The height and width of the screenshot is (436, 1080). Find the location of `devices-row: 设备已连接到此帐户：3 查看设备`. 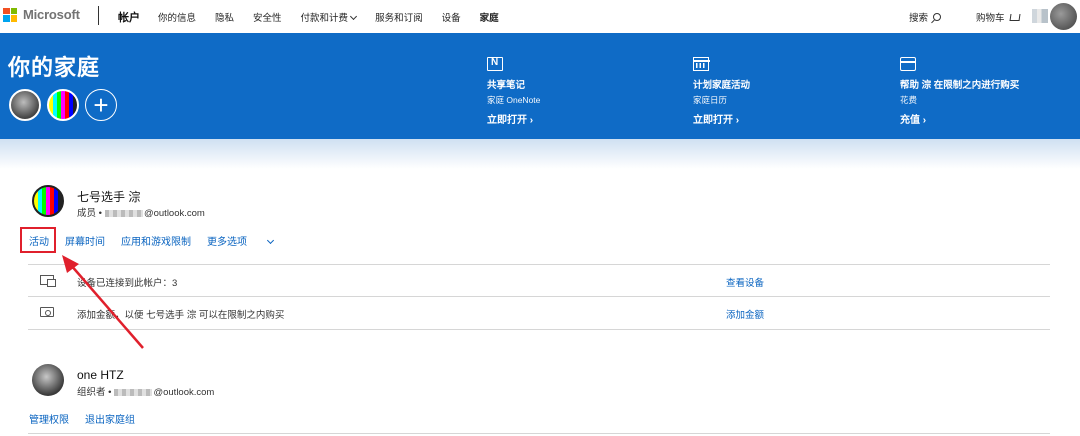

devices-row: 设备已连接到此帐户：3 查看设备 is located at coordinates (539, 280).